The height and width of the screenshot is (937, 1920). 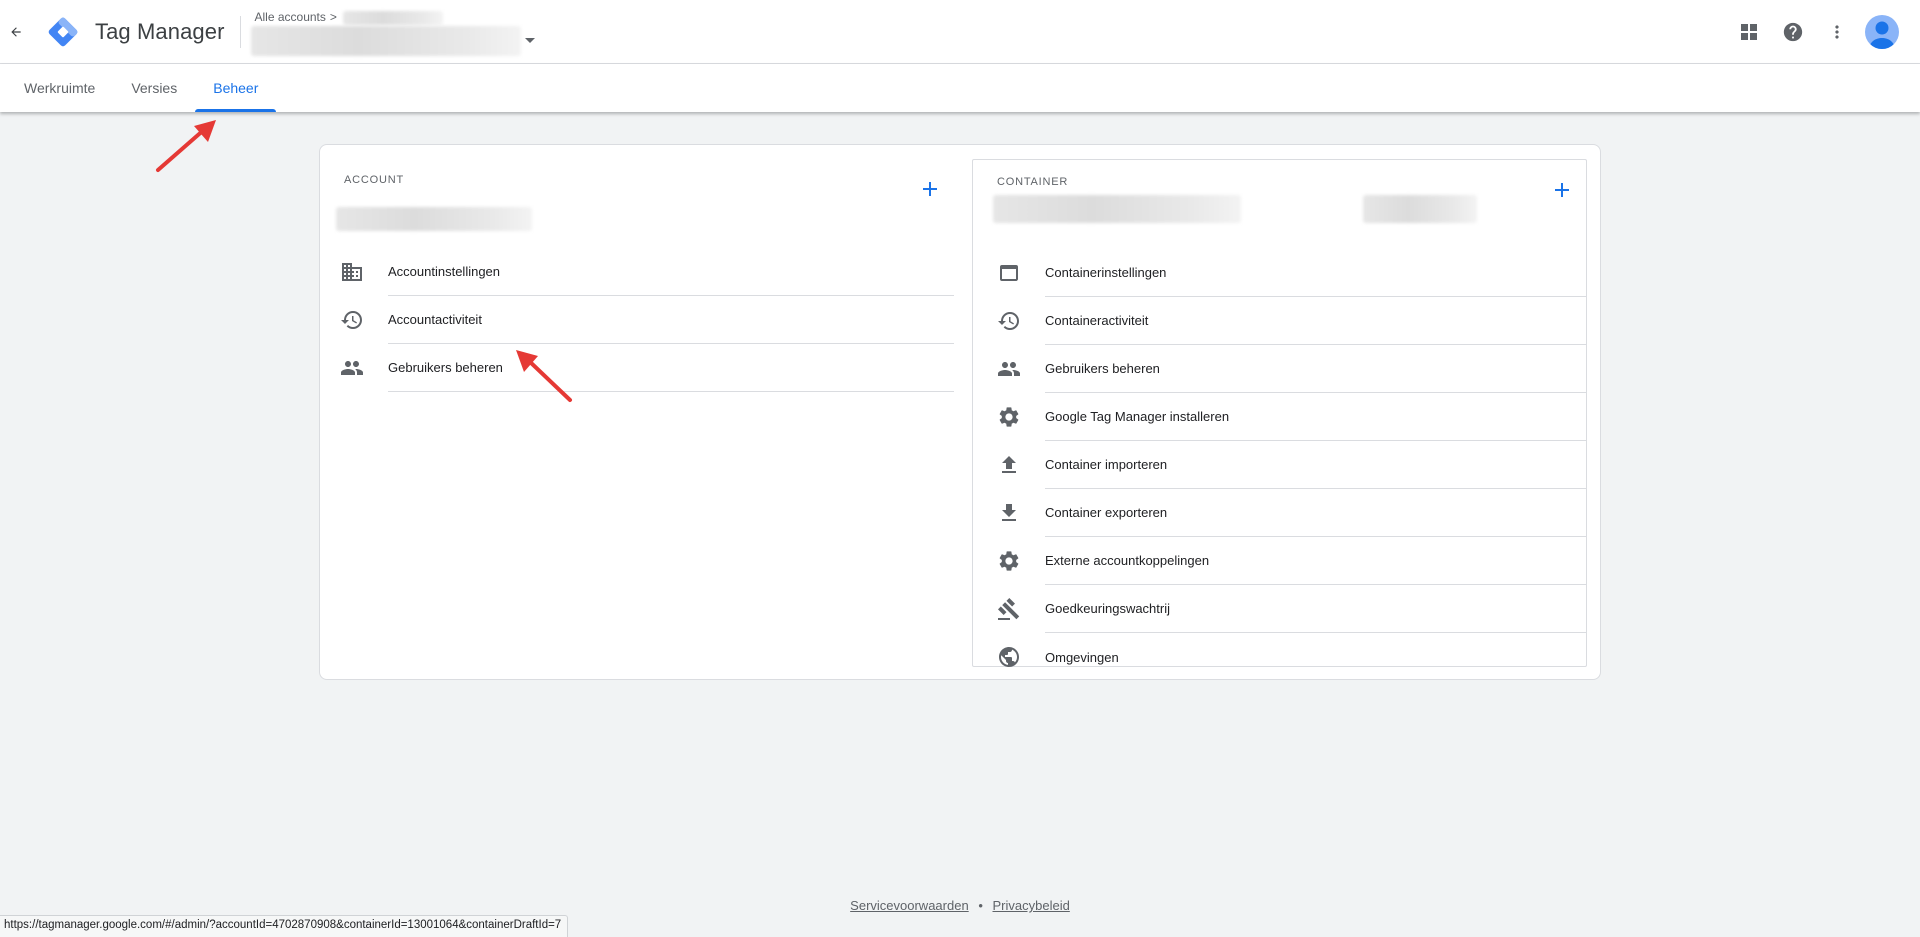 I want to click on account-header: ACCOUNT, so click(x=645, y=201).